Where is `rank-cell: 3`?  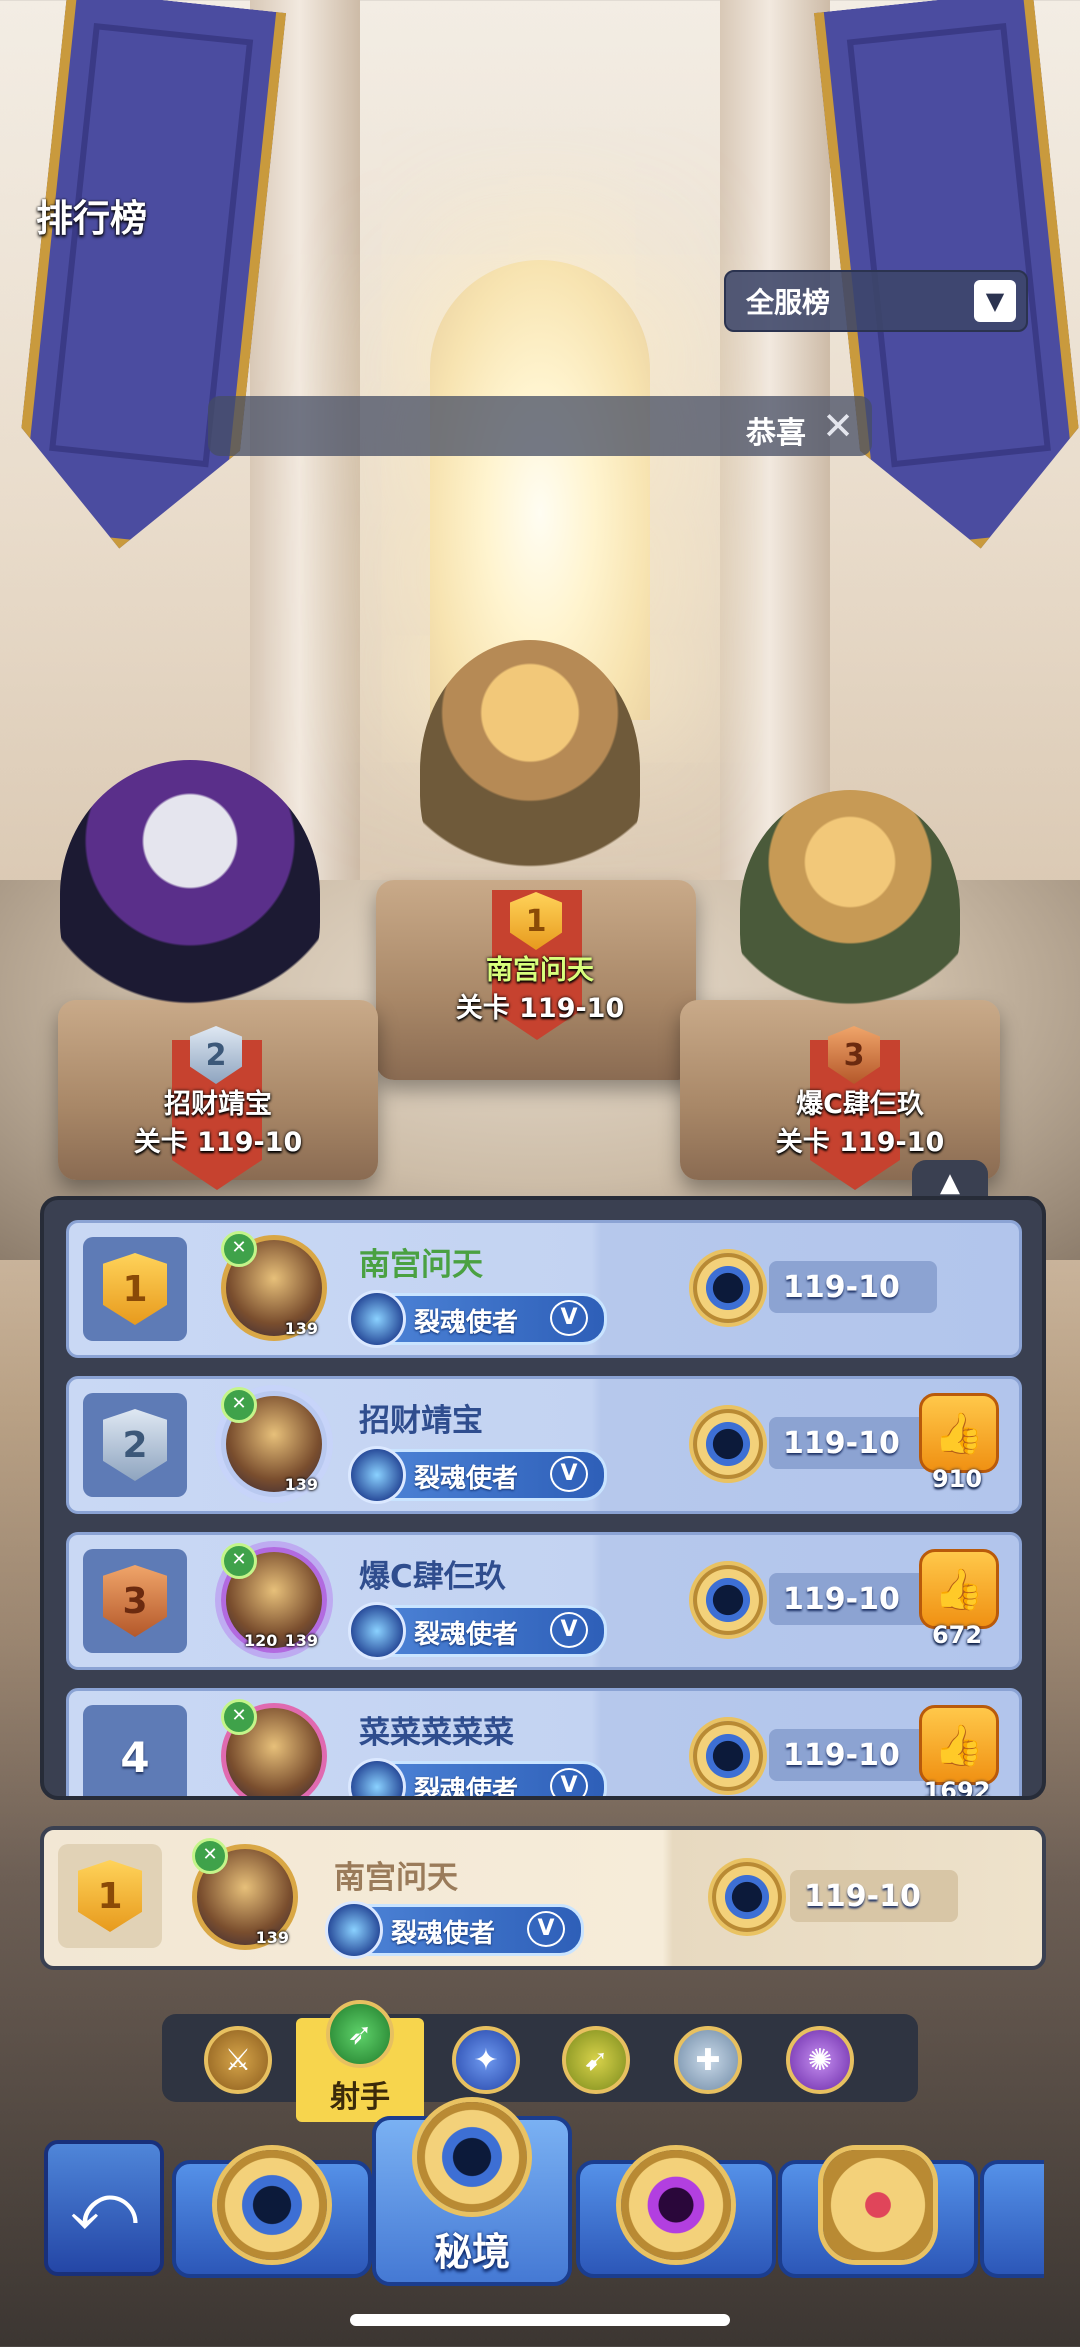 rank-cell: 3 is located at coordinates (135, 1601).